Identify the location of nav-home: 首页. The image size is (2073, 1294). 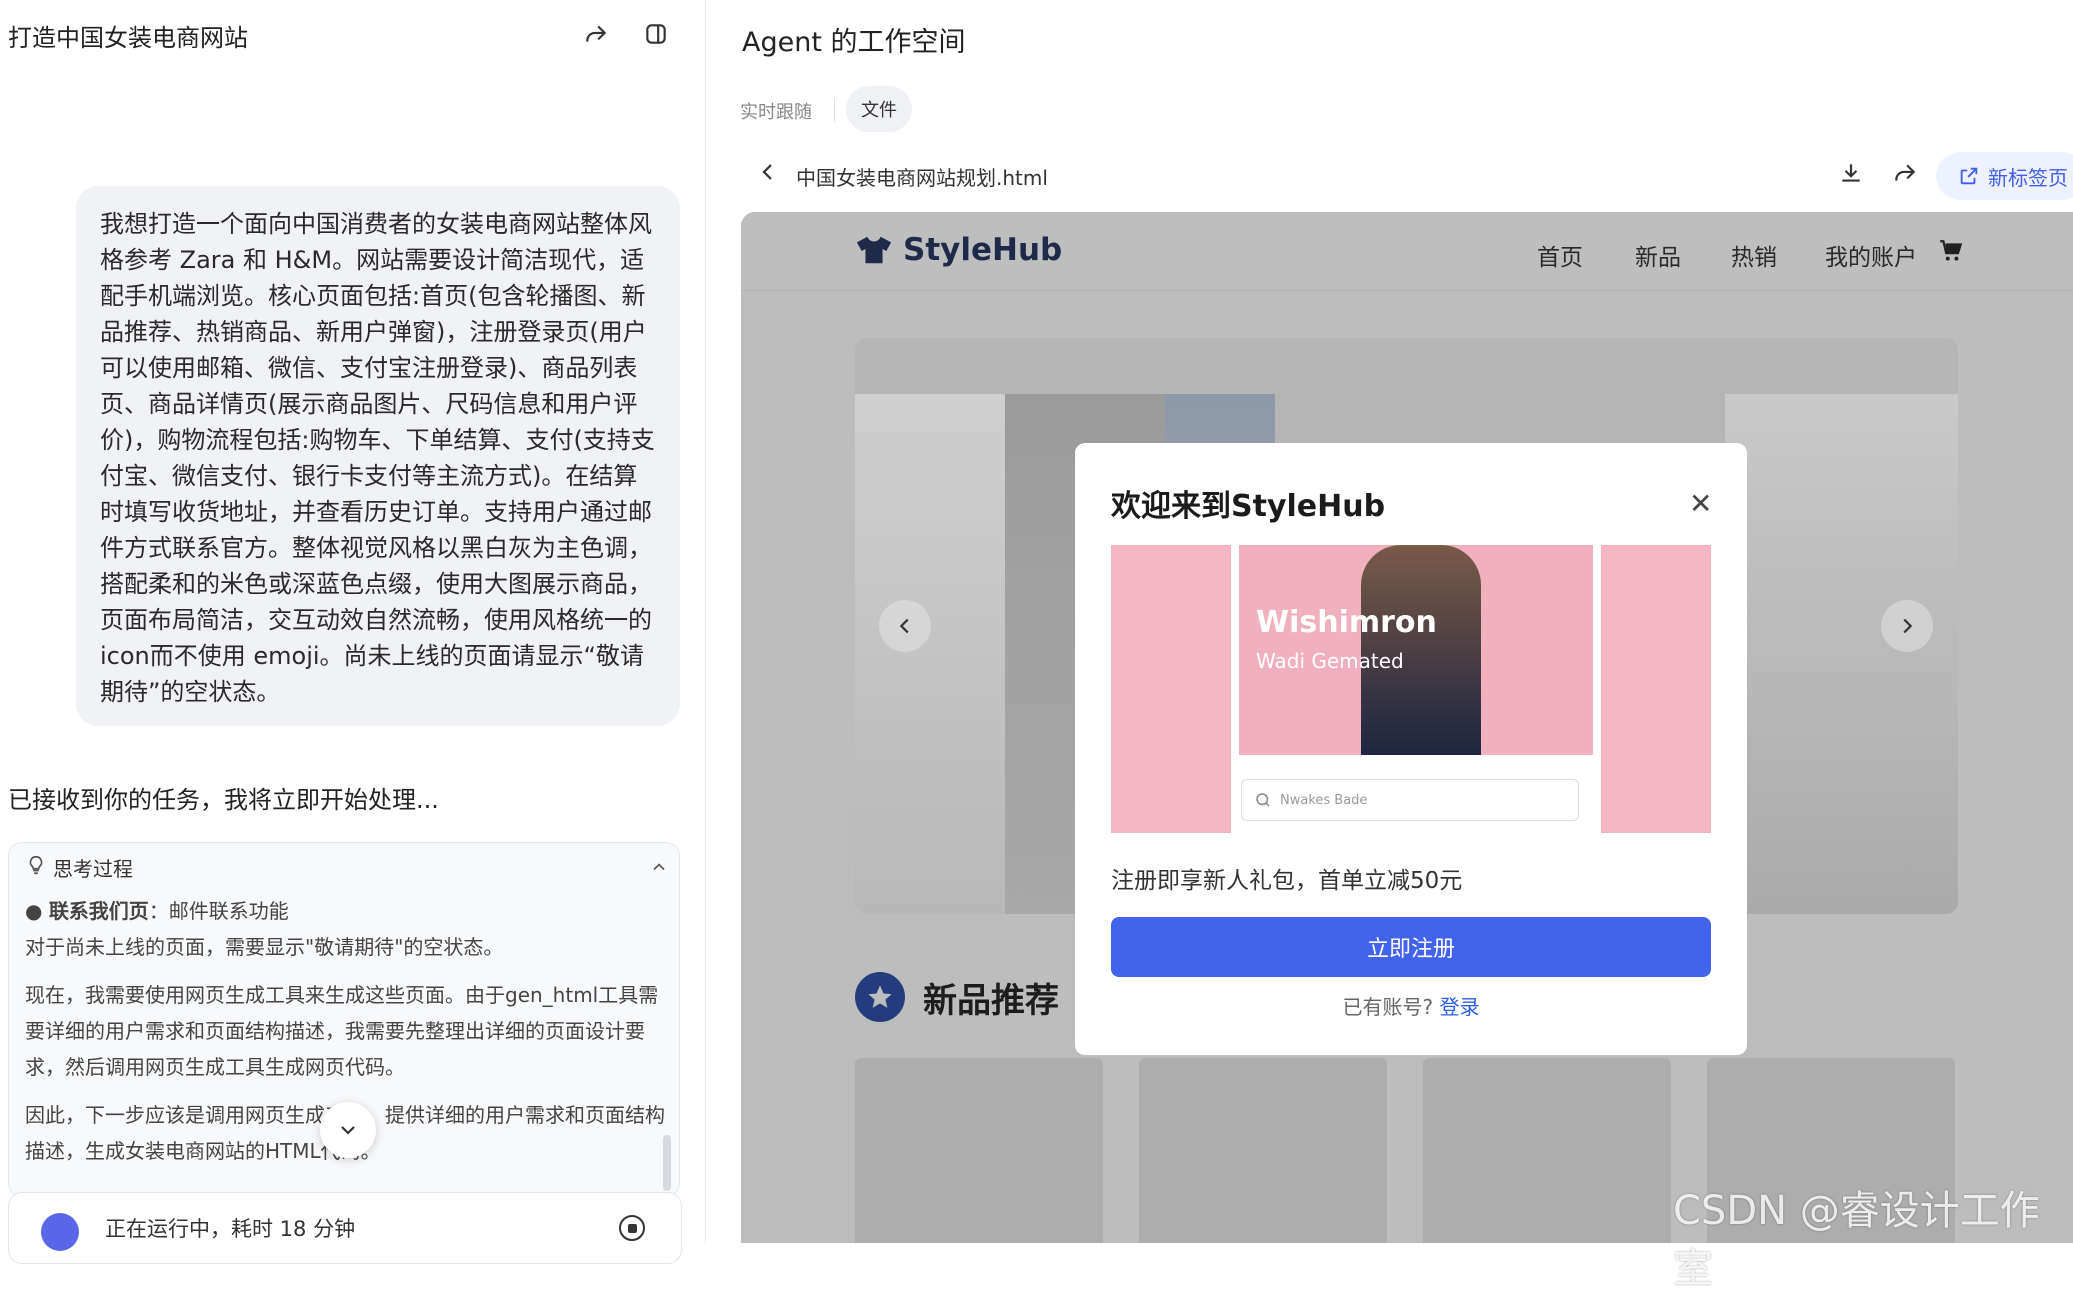
(1560, 255).